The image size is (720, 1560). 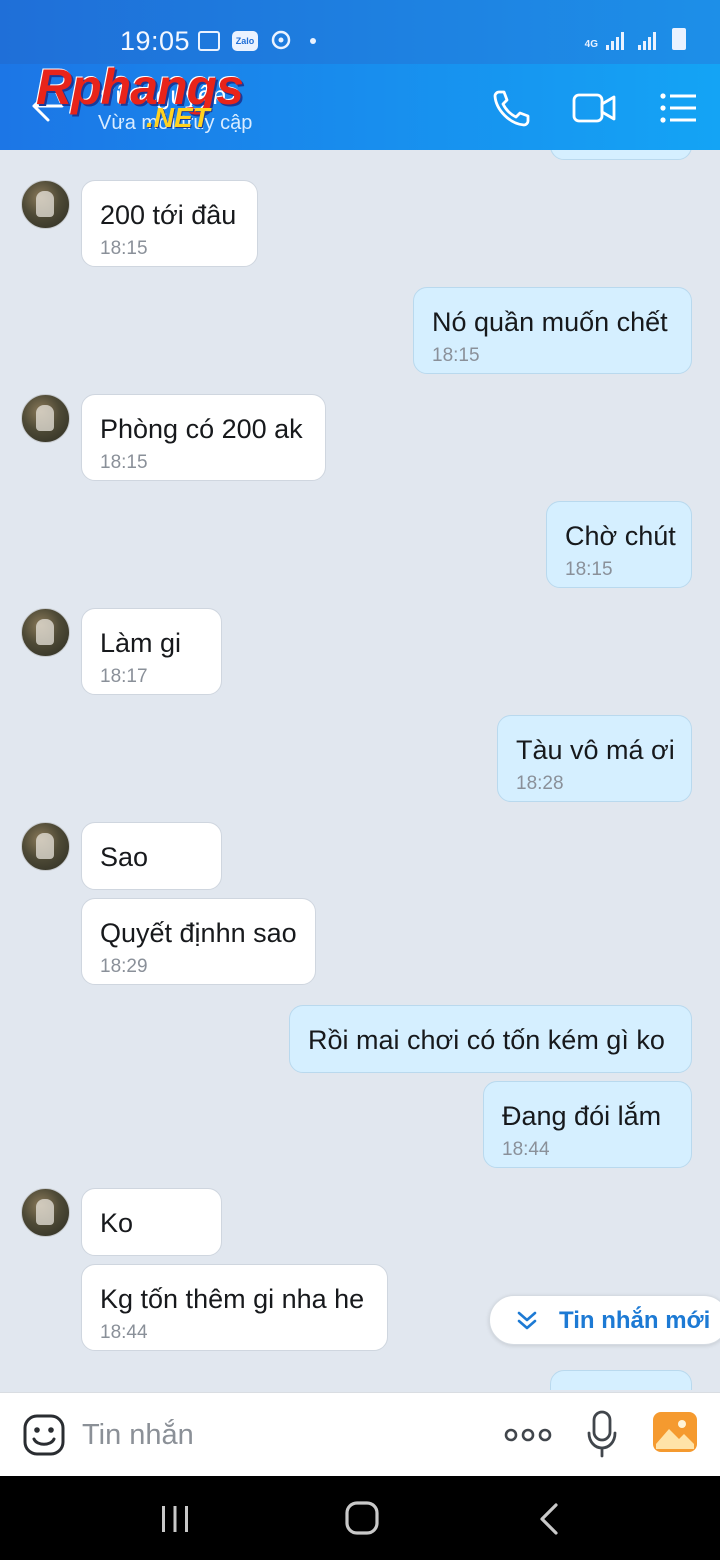 I want to click on message-bubble: Nó quần muốn chết 18:15, so click(x=552, y=330).